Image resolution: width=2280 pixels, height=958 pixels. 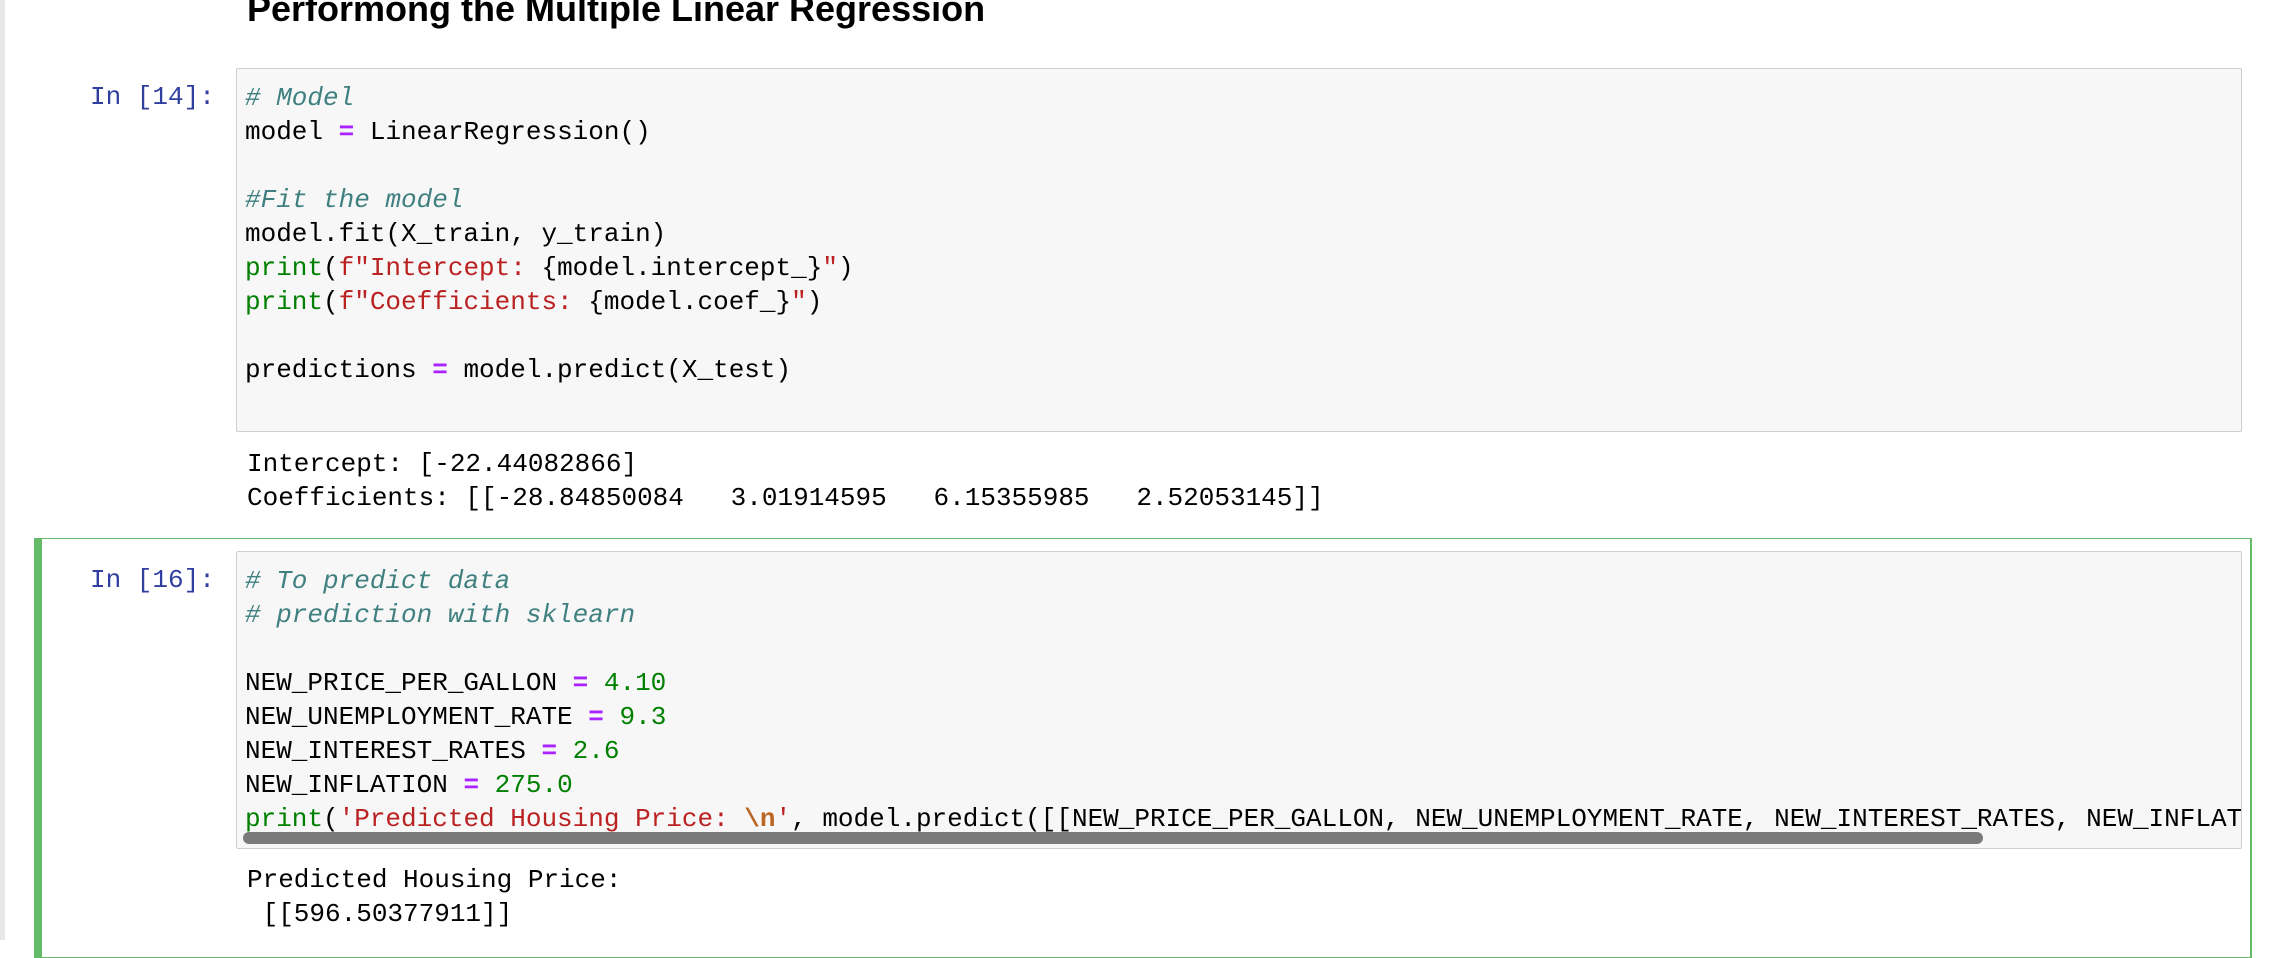 I want to click on code-line: model.fit(X_train, y_train), so click(x=549, y=234).